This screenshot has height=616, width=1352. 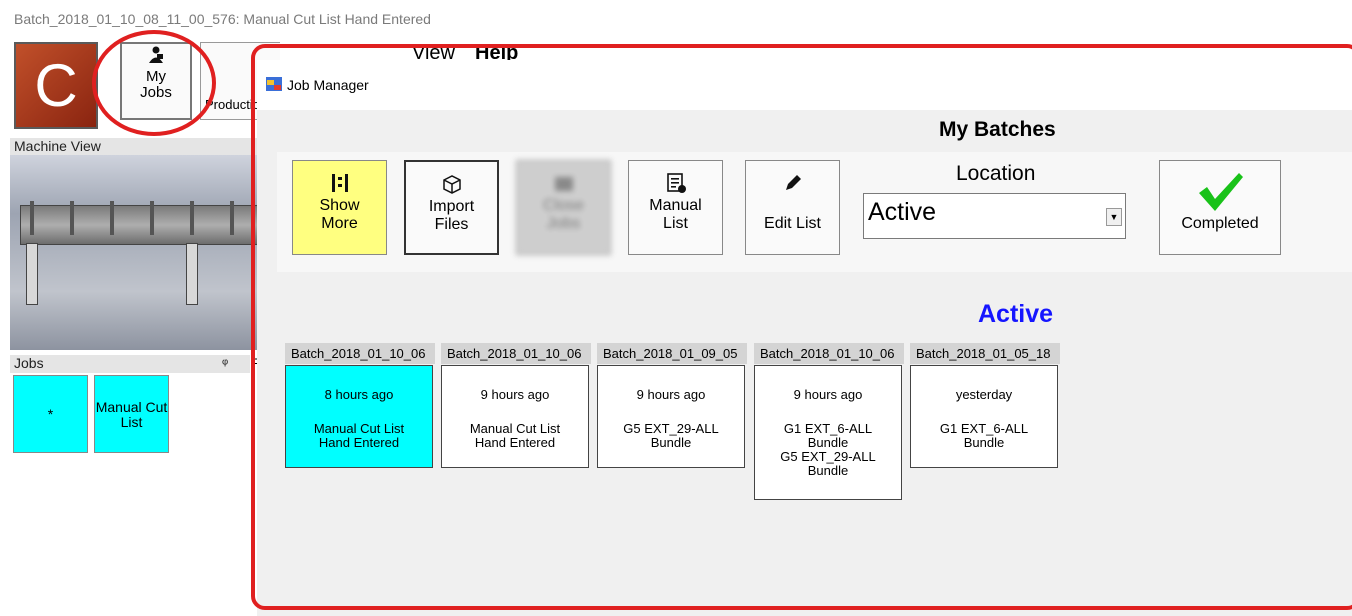 What do you see at coordinates (451, 185) in the screenshot?
I see `box-icon` at bounding box center [451, 185].